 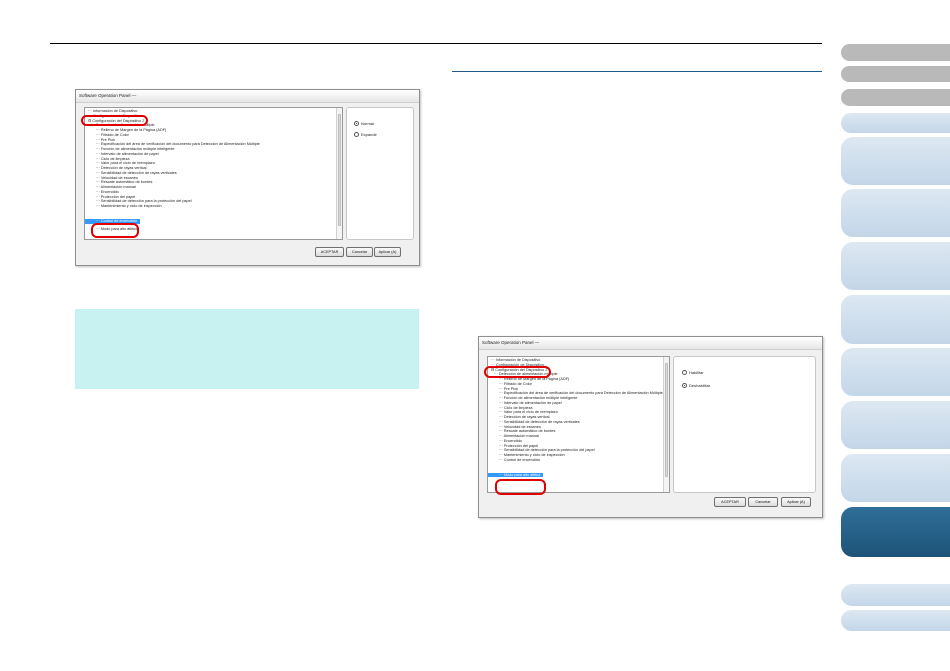 I want to click on radio-expandir: Expandir, so click(x=365, y=134).